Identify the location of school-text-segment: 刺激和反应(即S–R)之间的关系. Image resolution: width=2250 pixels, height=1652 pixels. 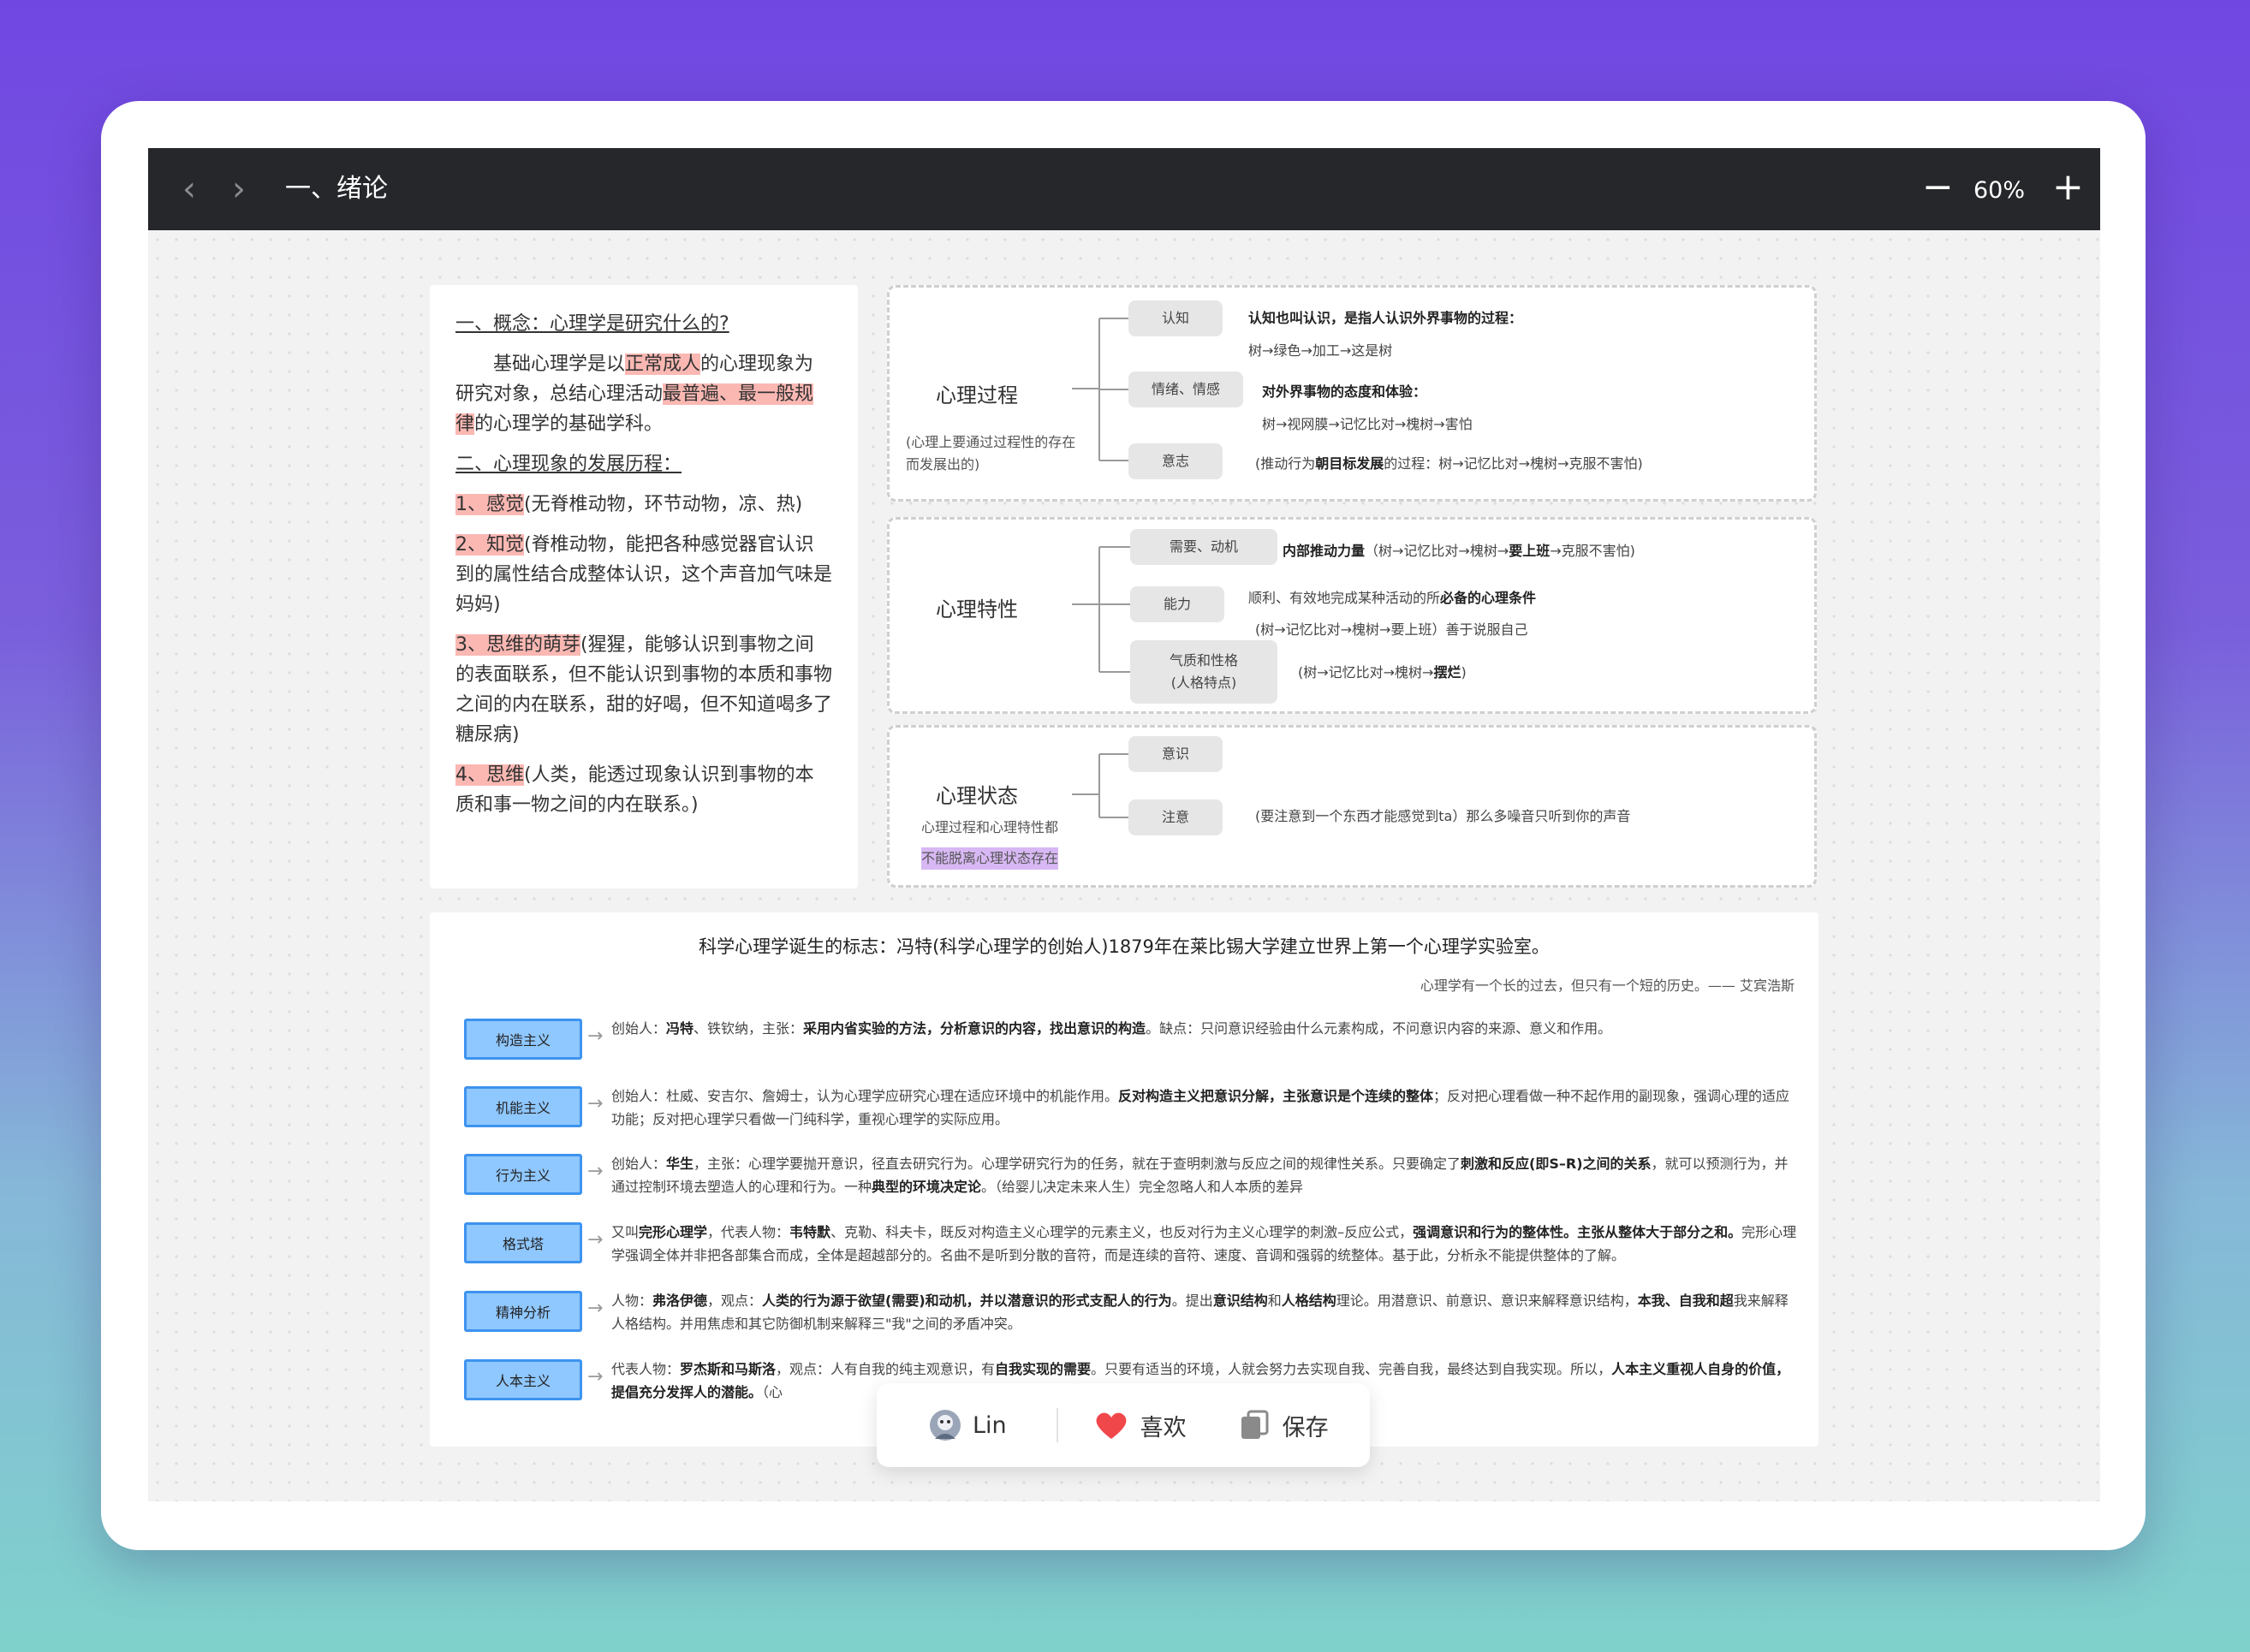
(1556, 1164).